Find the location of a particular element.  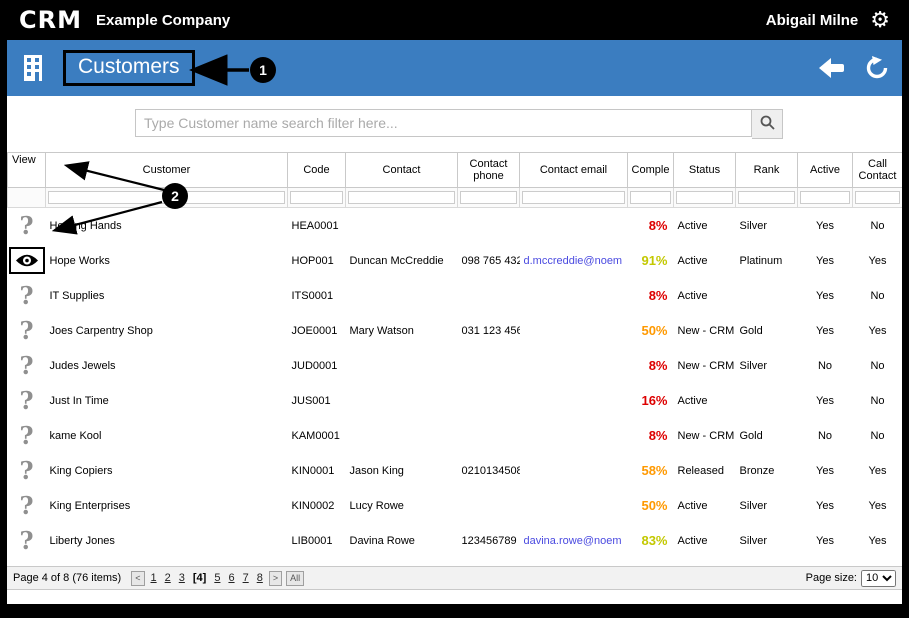

annotation-step-2-badge: 2 is located at coordinates (175, 196).